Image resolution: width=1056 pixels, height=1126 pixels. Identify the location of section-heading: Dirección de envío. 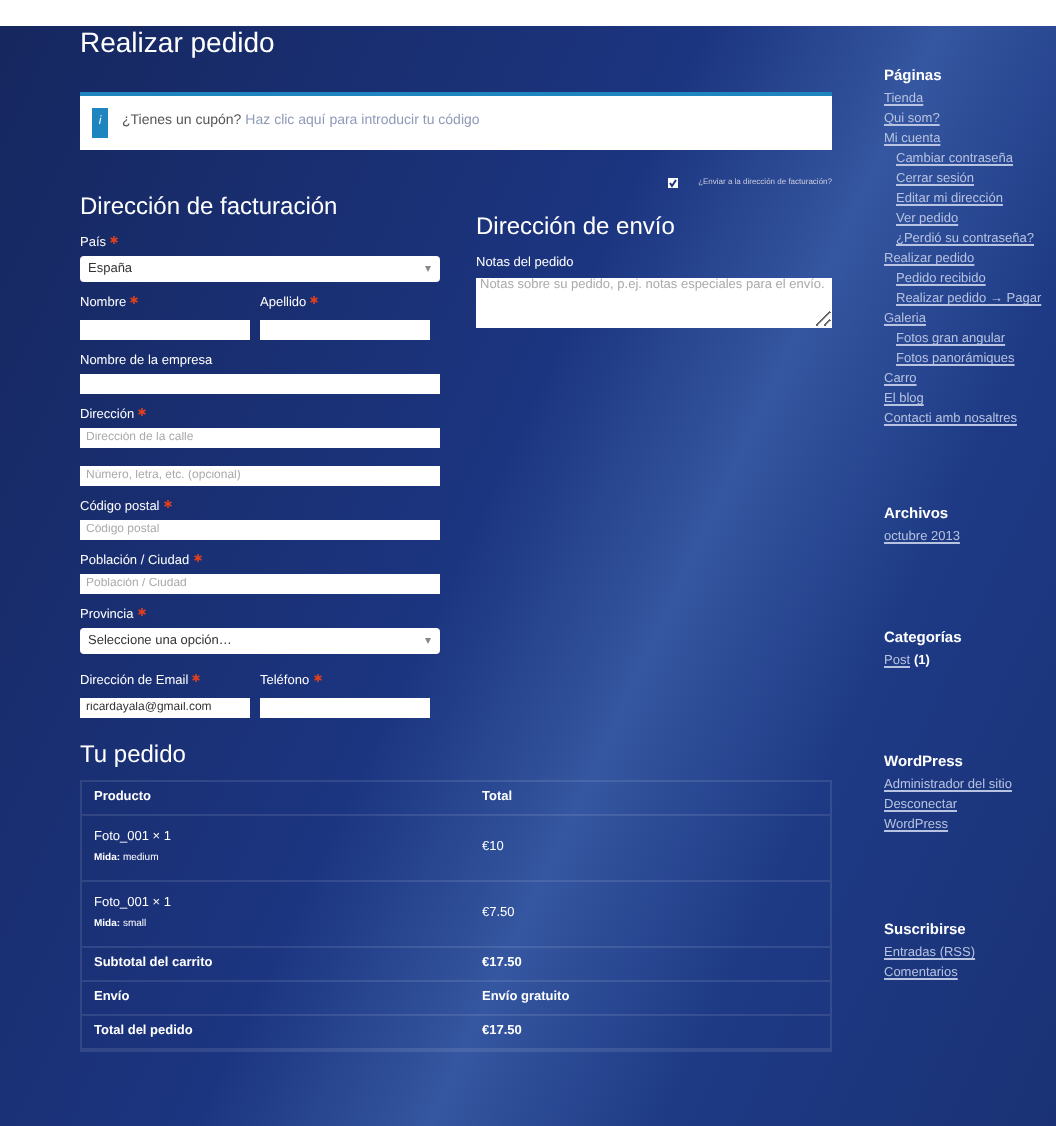
(576, 226).